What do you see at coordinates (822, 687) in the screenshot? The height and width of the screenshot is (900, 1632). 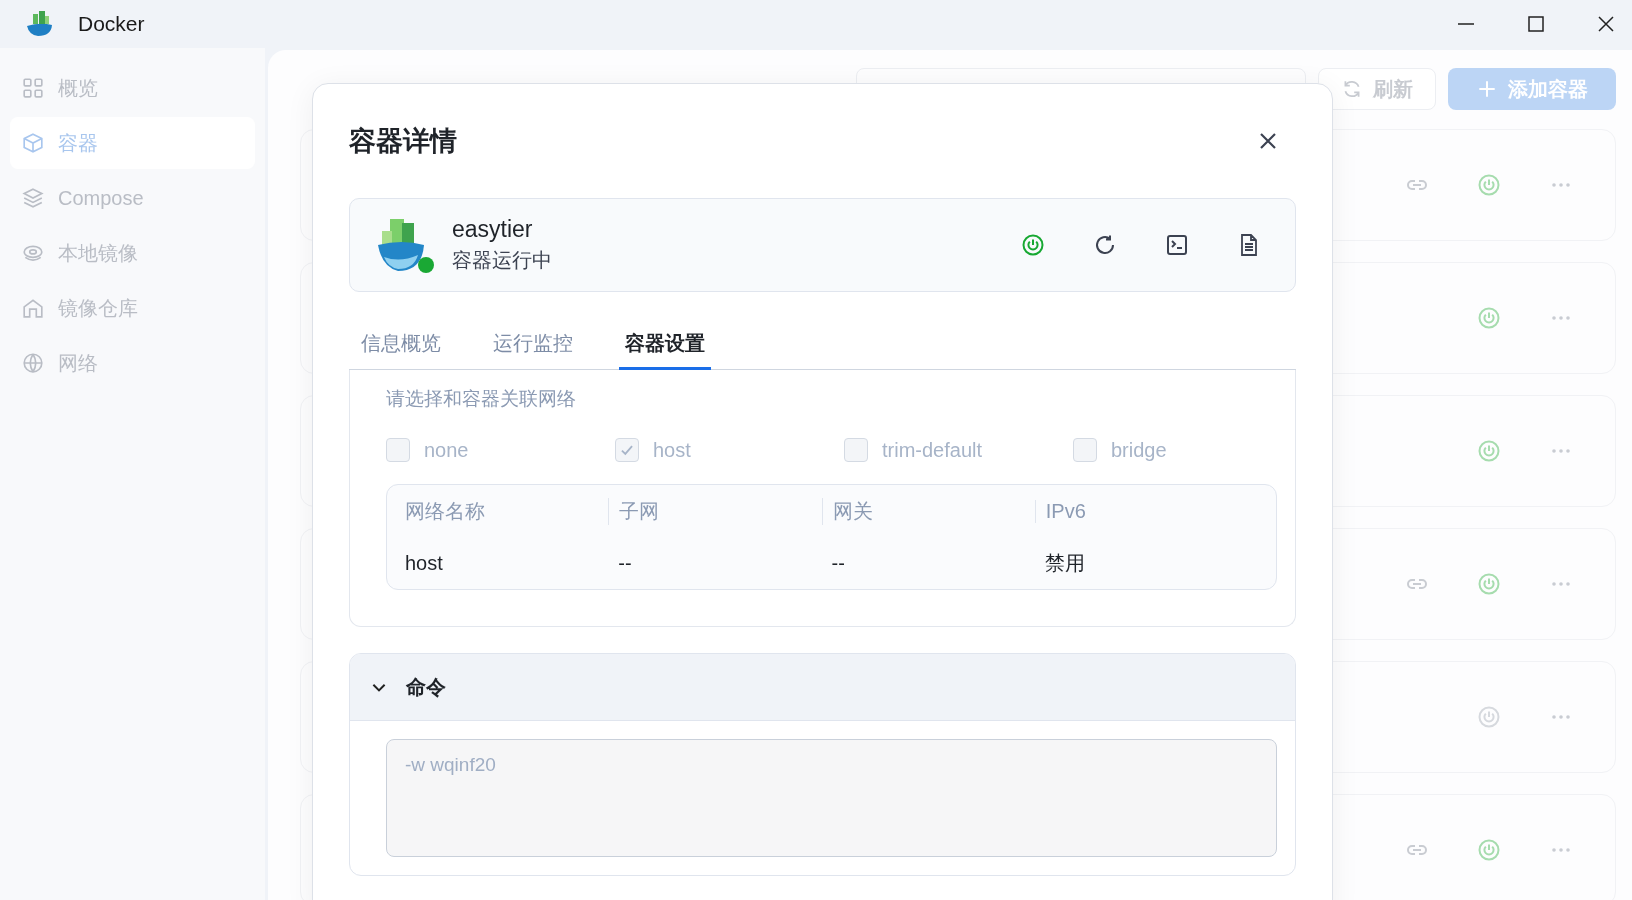 I see `command-section-header: 命令` at bounding box center [822, 687].